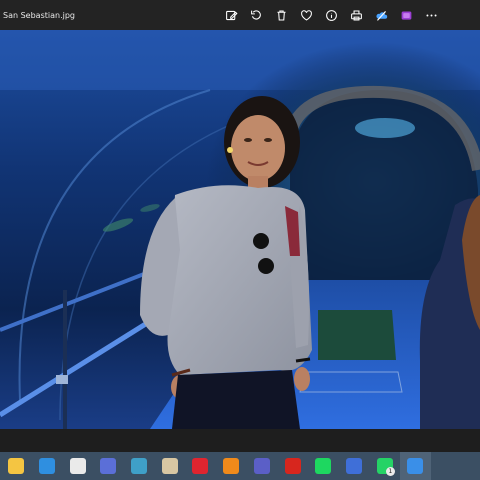 Image resolution: width=480 pixels, height=480 pixels. I want to click on clipchamp-button, so click(406, 15).